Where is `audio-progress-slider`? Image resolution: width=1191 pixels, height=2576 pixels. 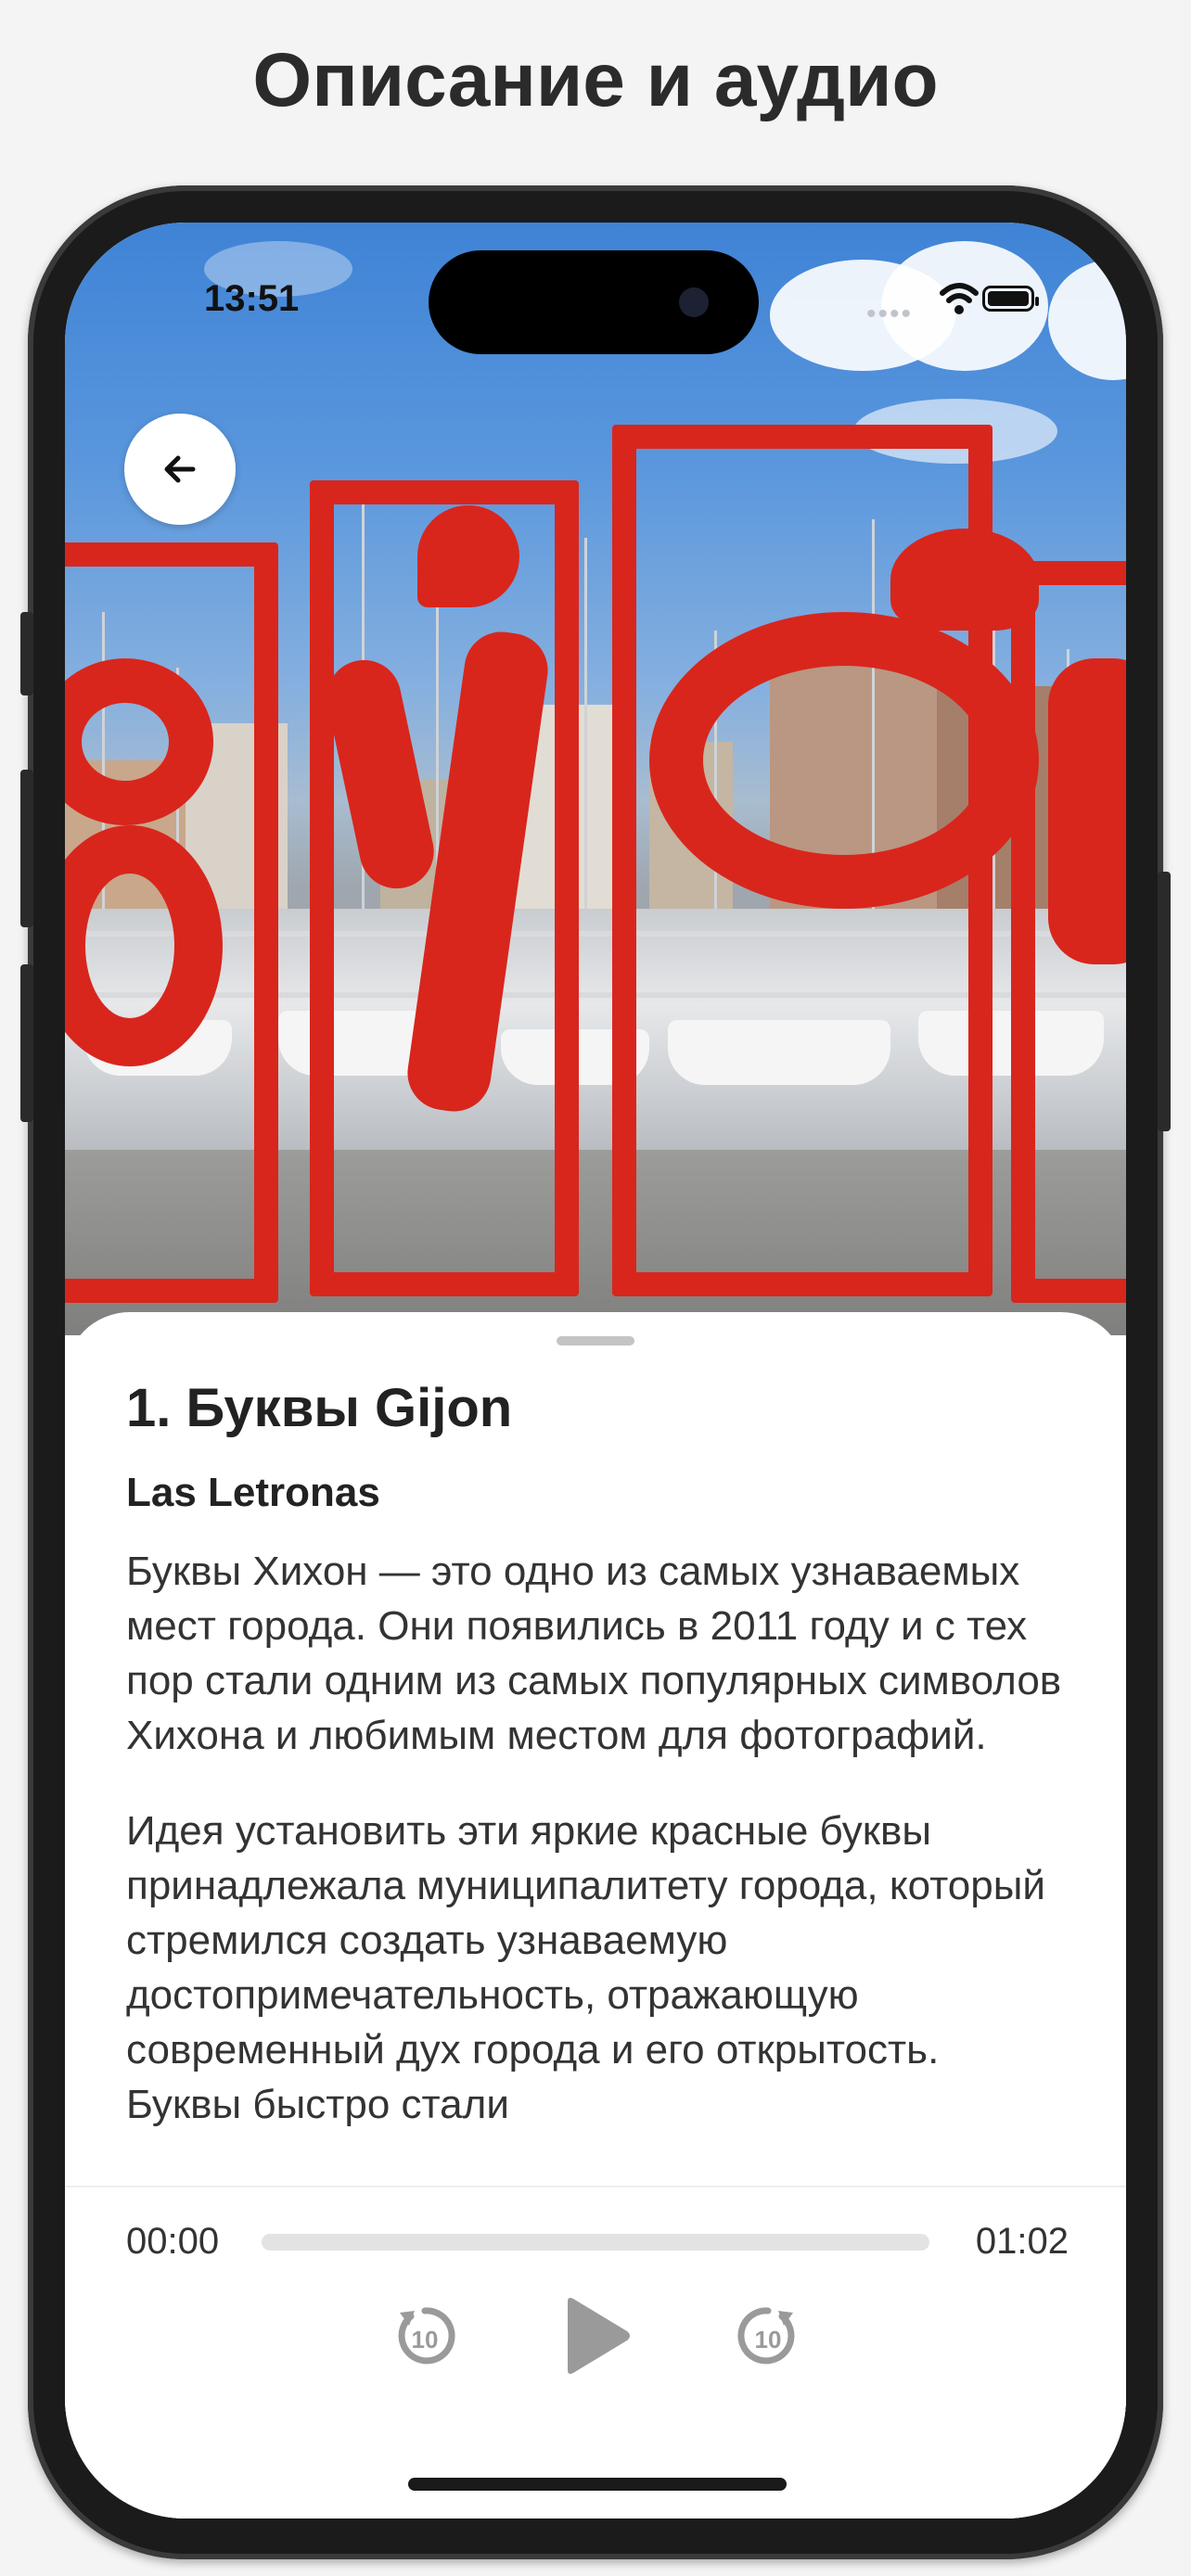 audio-progress-slider is located at coordinates (595, 2243).